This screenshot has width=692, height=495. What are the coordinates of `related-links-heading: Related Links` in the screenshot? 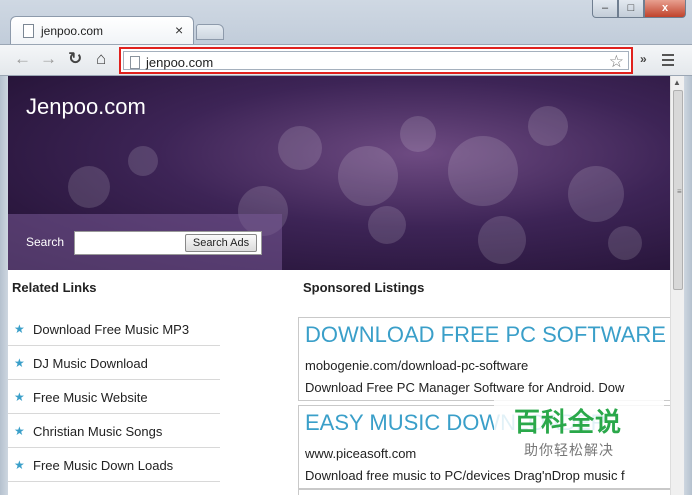 It's located at (54, 287).